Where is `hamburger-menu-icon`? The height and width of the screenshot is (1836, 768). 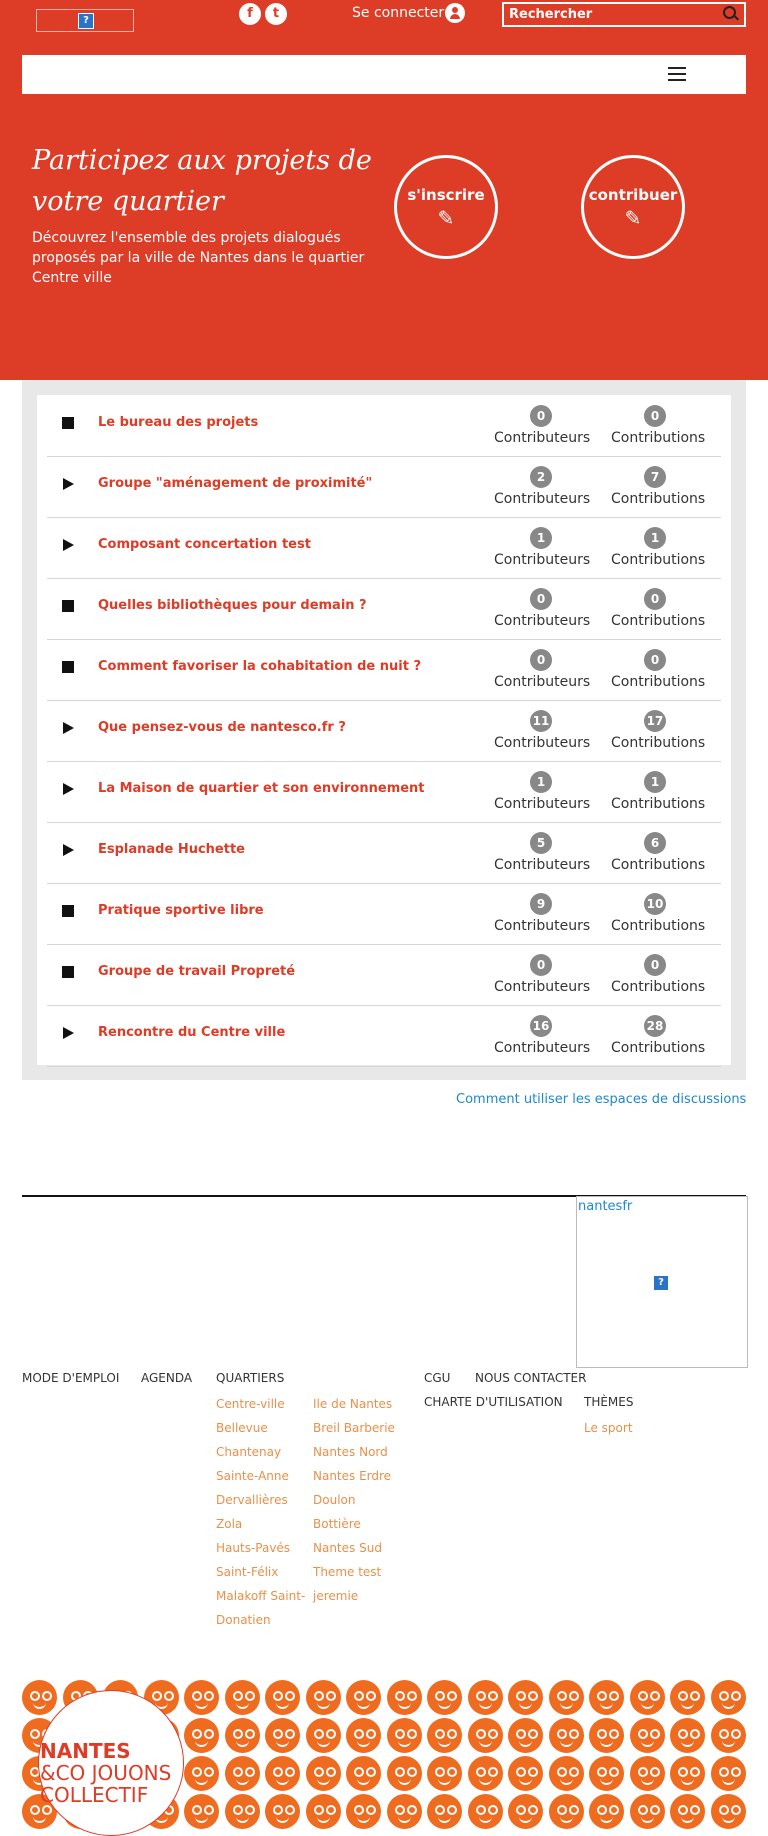
hamburger-menu-icon is located at coordinates (677, 74).